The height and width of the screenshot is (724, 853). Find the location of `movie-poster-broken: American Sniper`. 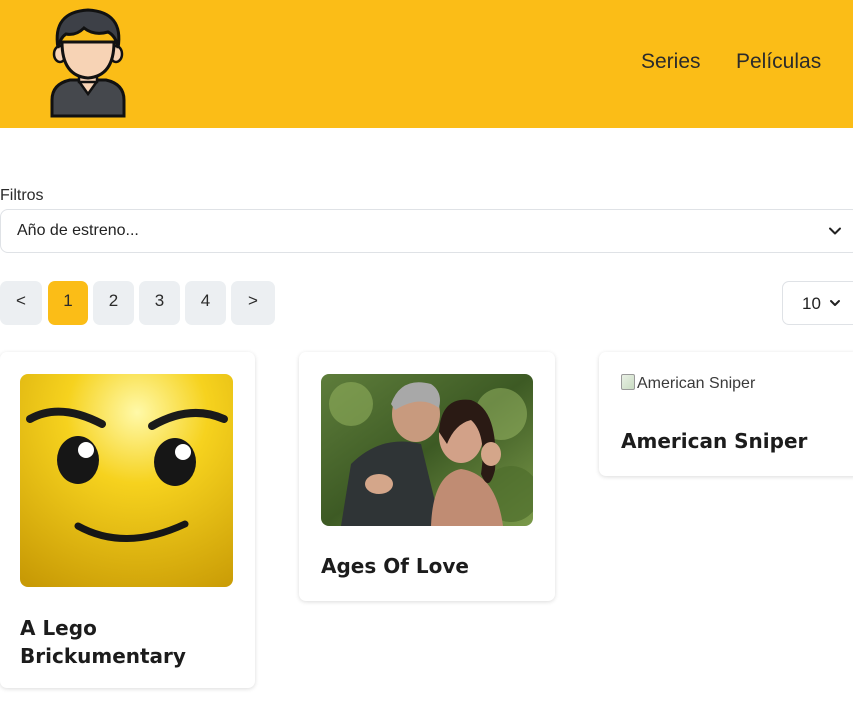

movie-poster-broken: American Sniper is located at coordinates (688, 383).